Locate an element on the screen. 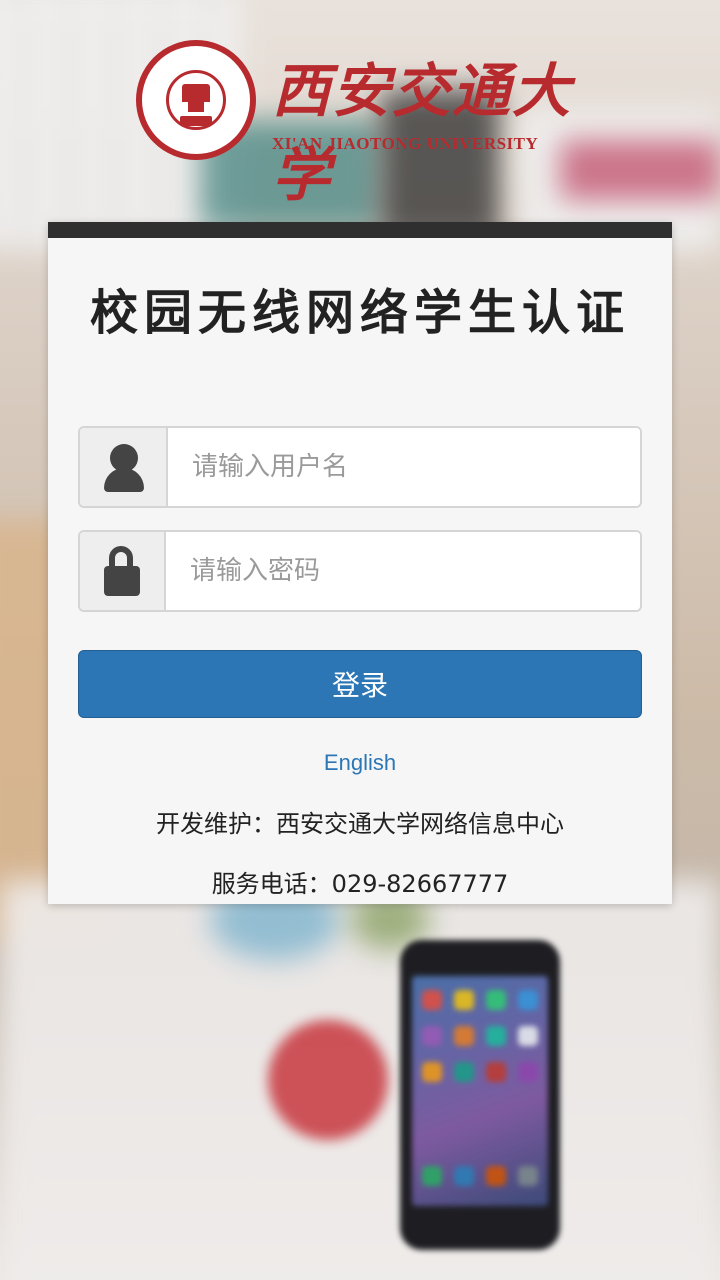 The height and width of the screenshot is (1280, 720). seal-anvil is located at coordinates (196, 93).